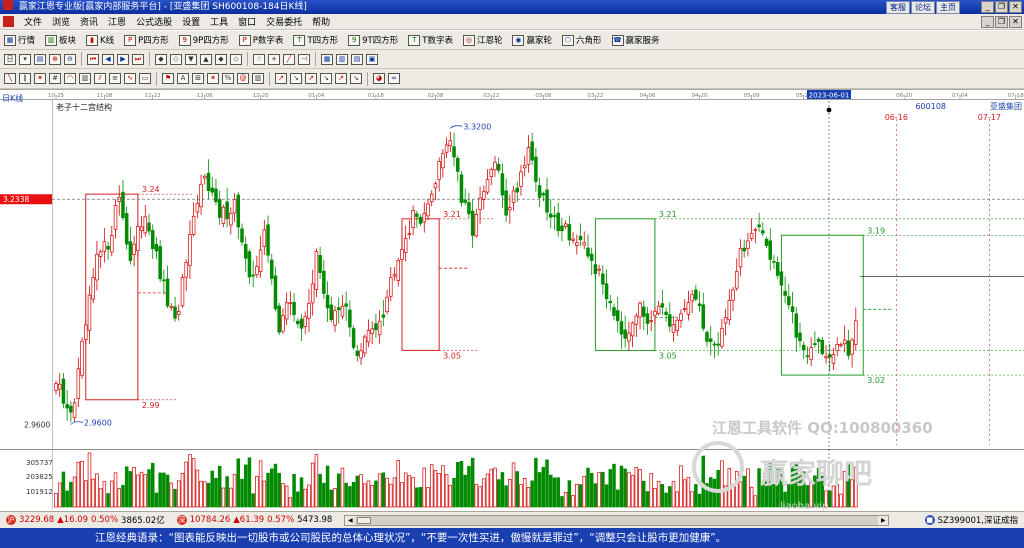 Image resolution: width=1024 pixels, height=548 pixels. I want to click on arc-icon: ◠, so click(70, 78).